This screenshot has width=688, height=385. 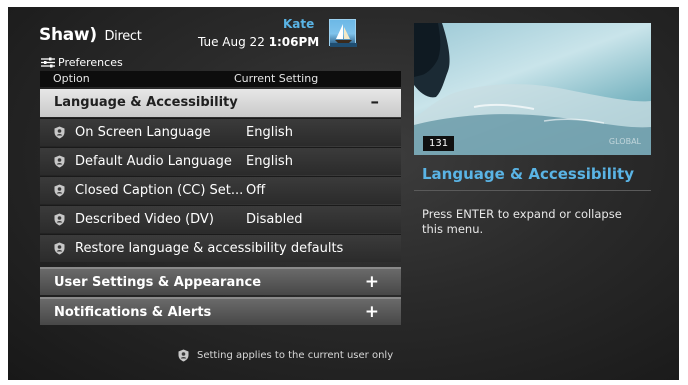 What do you see at coordinates (231, 42) in the screenshot?
I see `date-text: Tue Aug 22` at bounding box center [231, 42].